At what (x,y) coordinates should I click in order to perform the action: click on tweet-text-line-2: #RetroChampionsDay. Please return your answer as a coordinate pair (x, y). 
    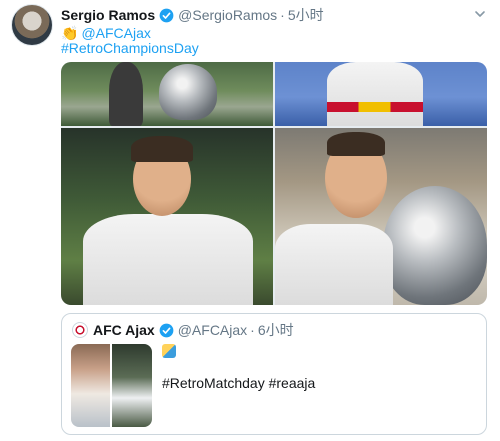
    Looking at the image, I should click on (130, 48).